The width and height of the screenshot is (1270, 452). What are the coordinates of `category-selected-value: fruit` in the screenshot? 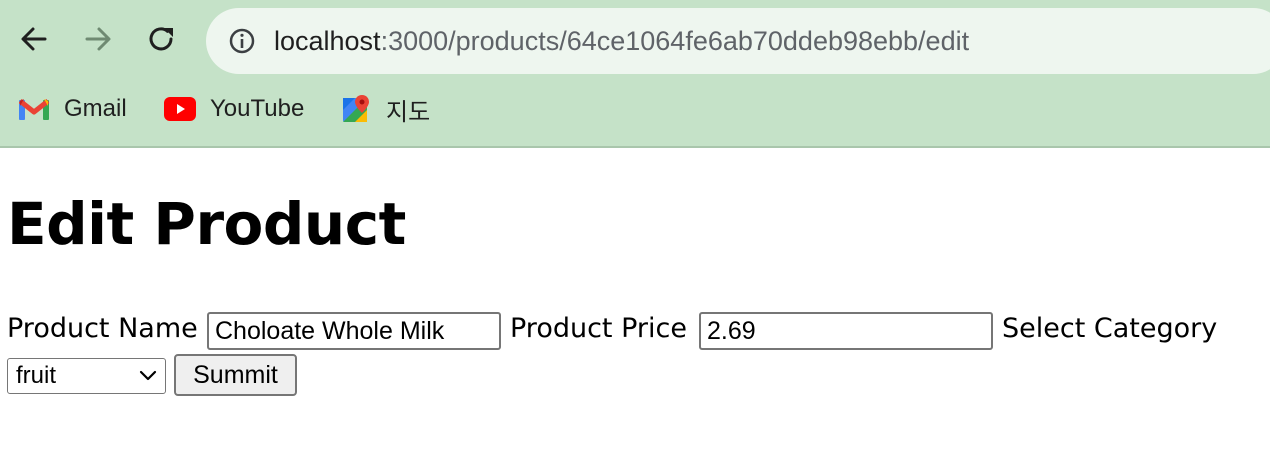 It's located at (36, 375).